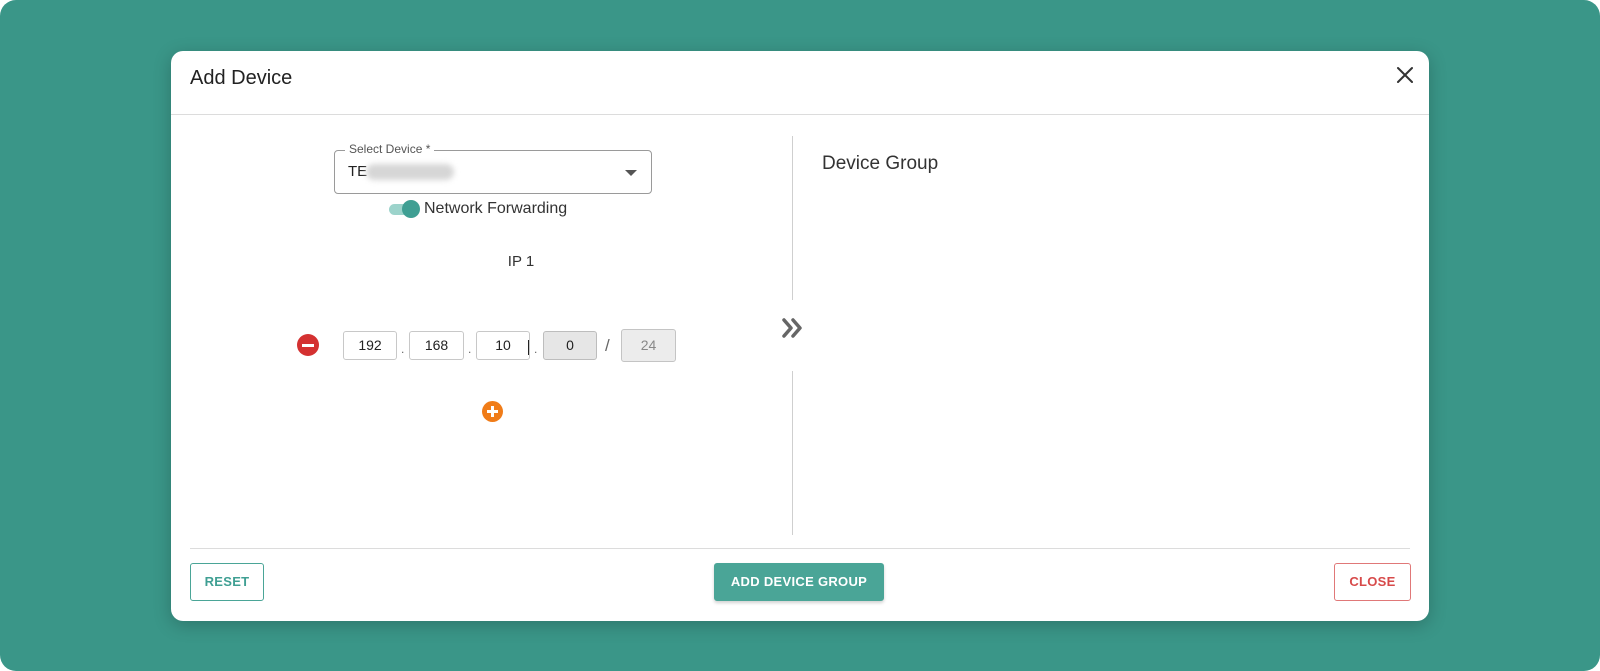 This screenshot has width=1600, height=671. Describe the element at coordinates (800, 83) in the screenshot. I see `modal-header: Add Device` at that location.